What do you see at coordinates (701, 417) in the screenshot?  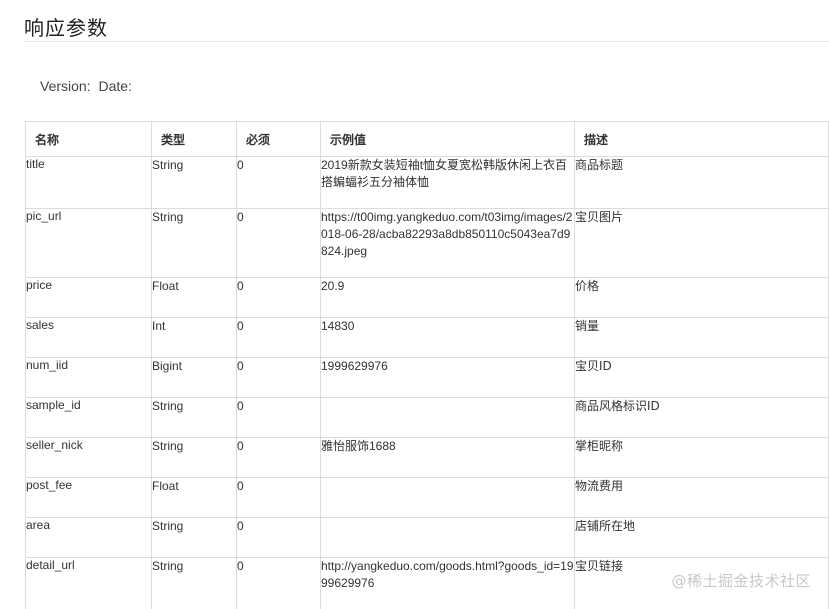 I see `param-description: 商品风格标识ID` at bounding box center [701, 417].